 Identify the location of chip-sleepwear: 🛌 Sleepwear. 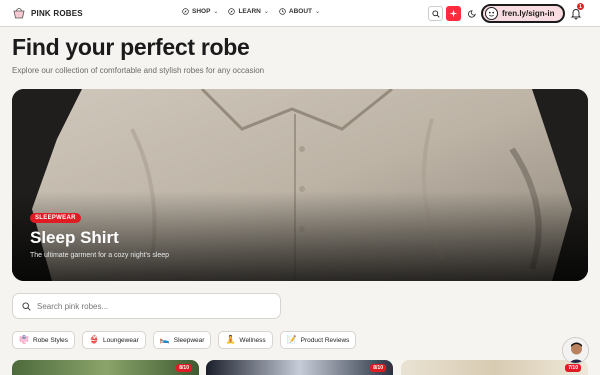
(182, 340).